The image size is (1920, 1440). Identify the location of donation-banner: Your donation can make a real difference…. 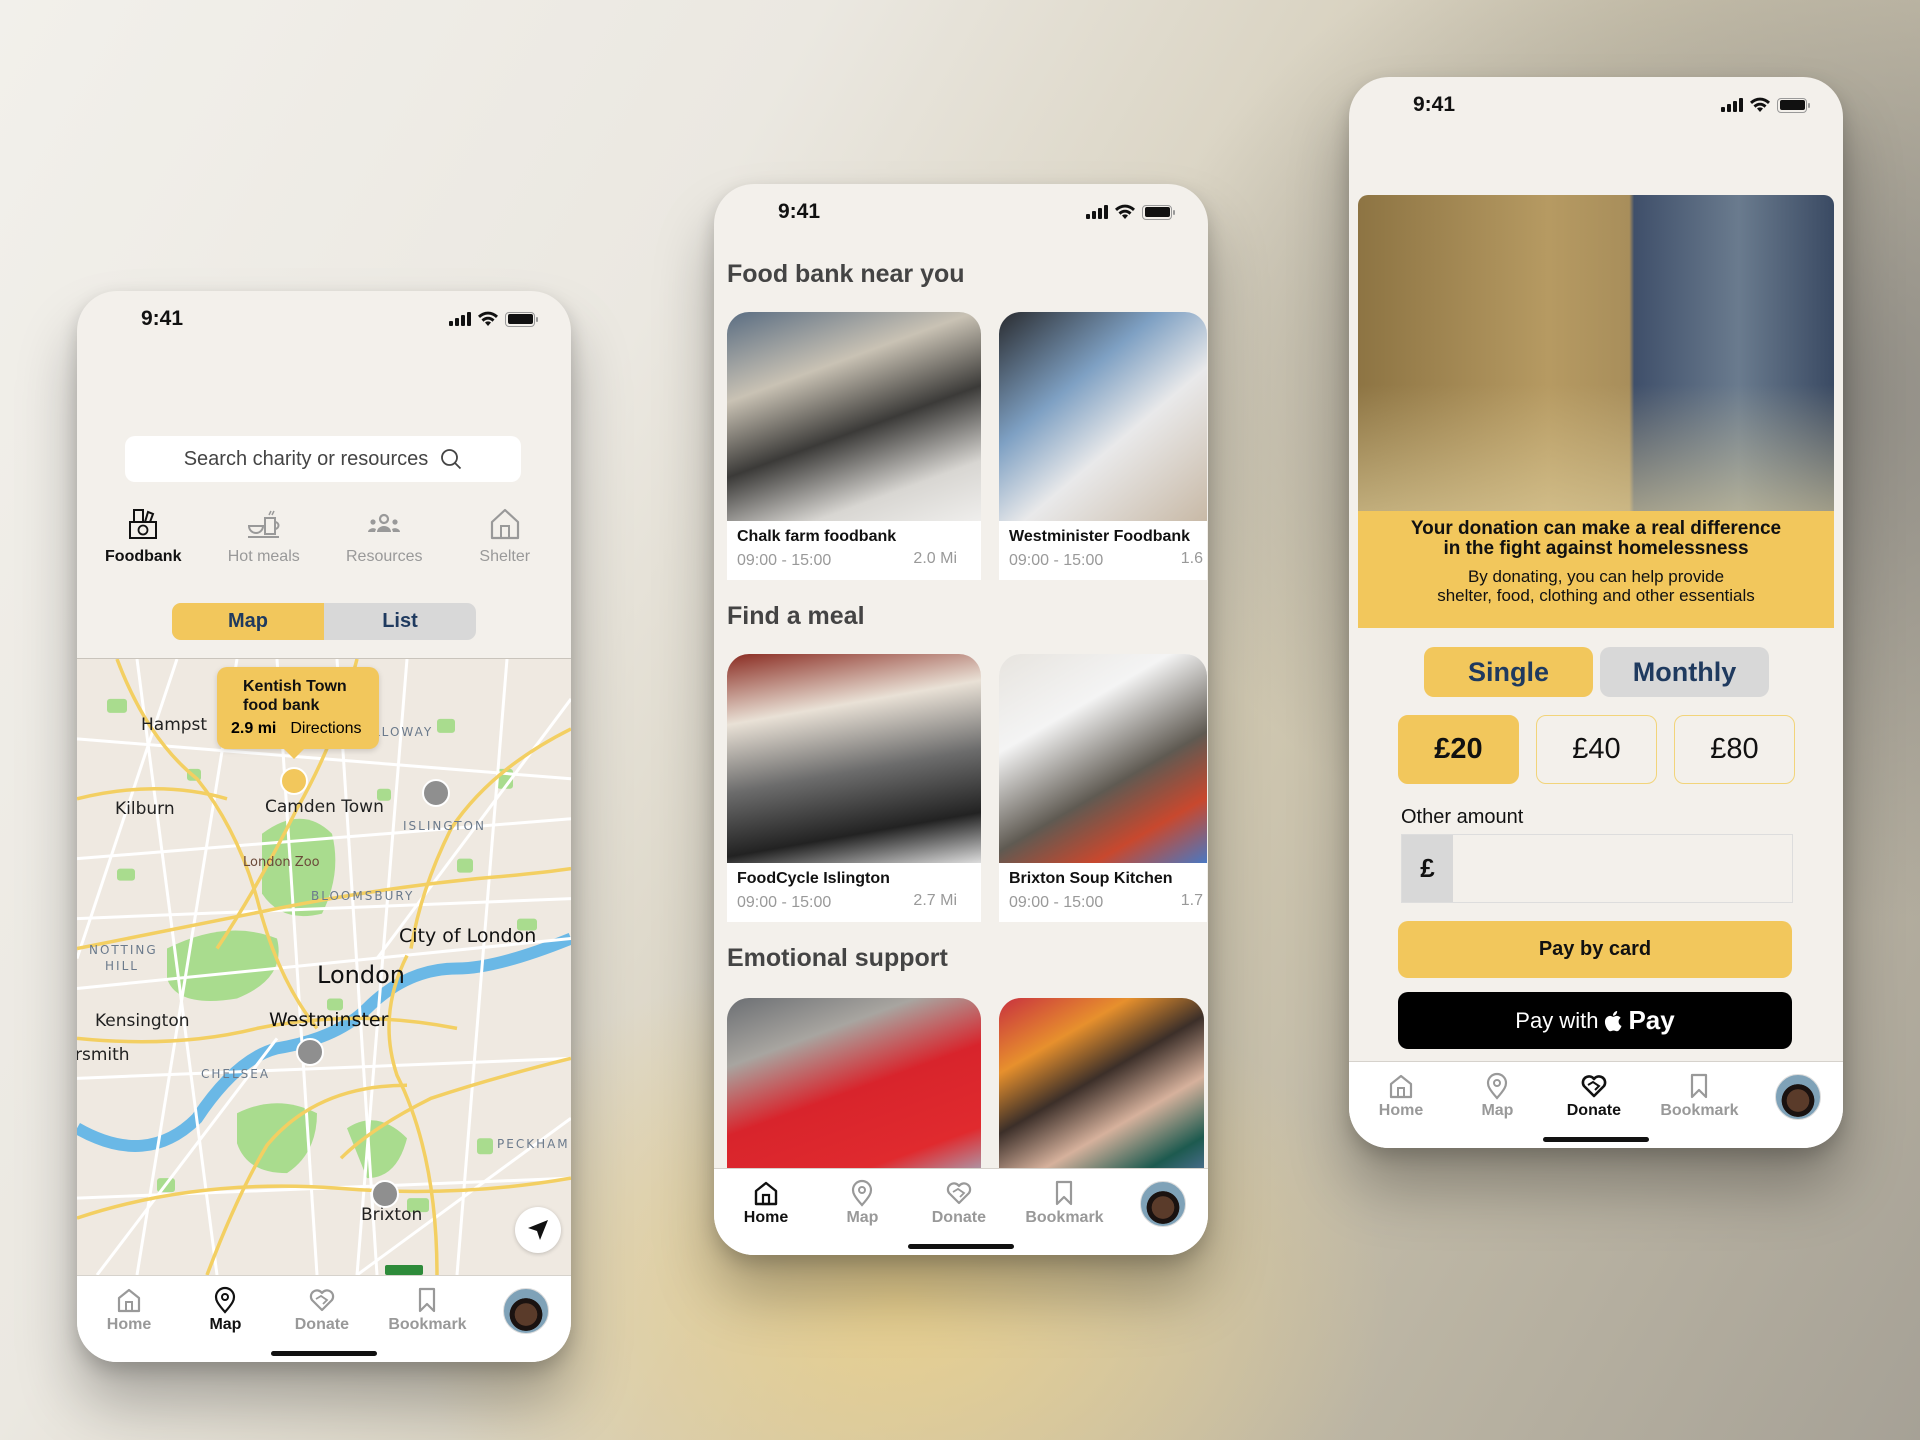
(1596, 569).